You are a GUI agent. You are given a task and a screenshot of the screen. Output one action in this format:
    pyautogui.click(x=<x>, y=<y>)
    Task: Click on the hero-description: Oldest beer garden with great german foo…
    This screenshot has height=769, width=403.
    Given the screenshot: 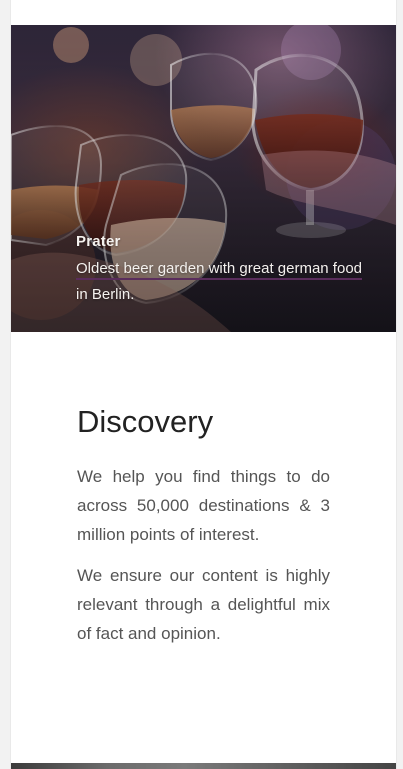 What is the action you would take?
    pyautogui.click(x=226, y=282)
    